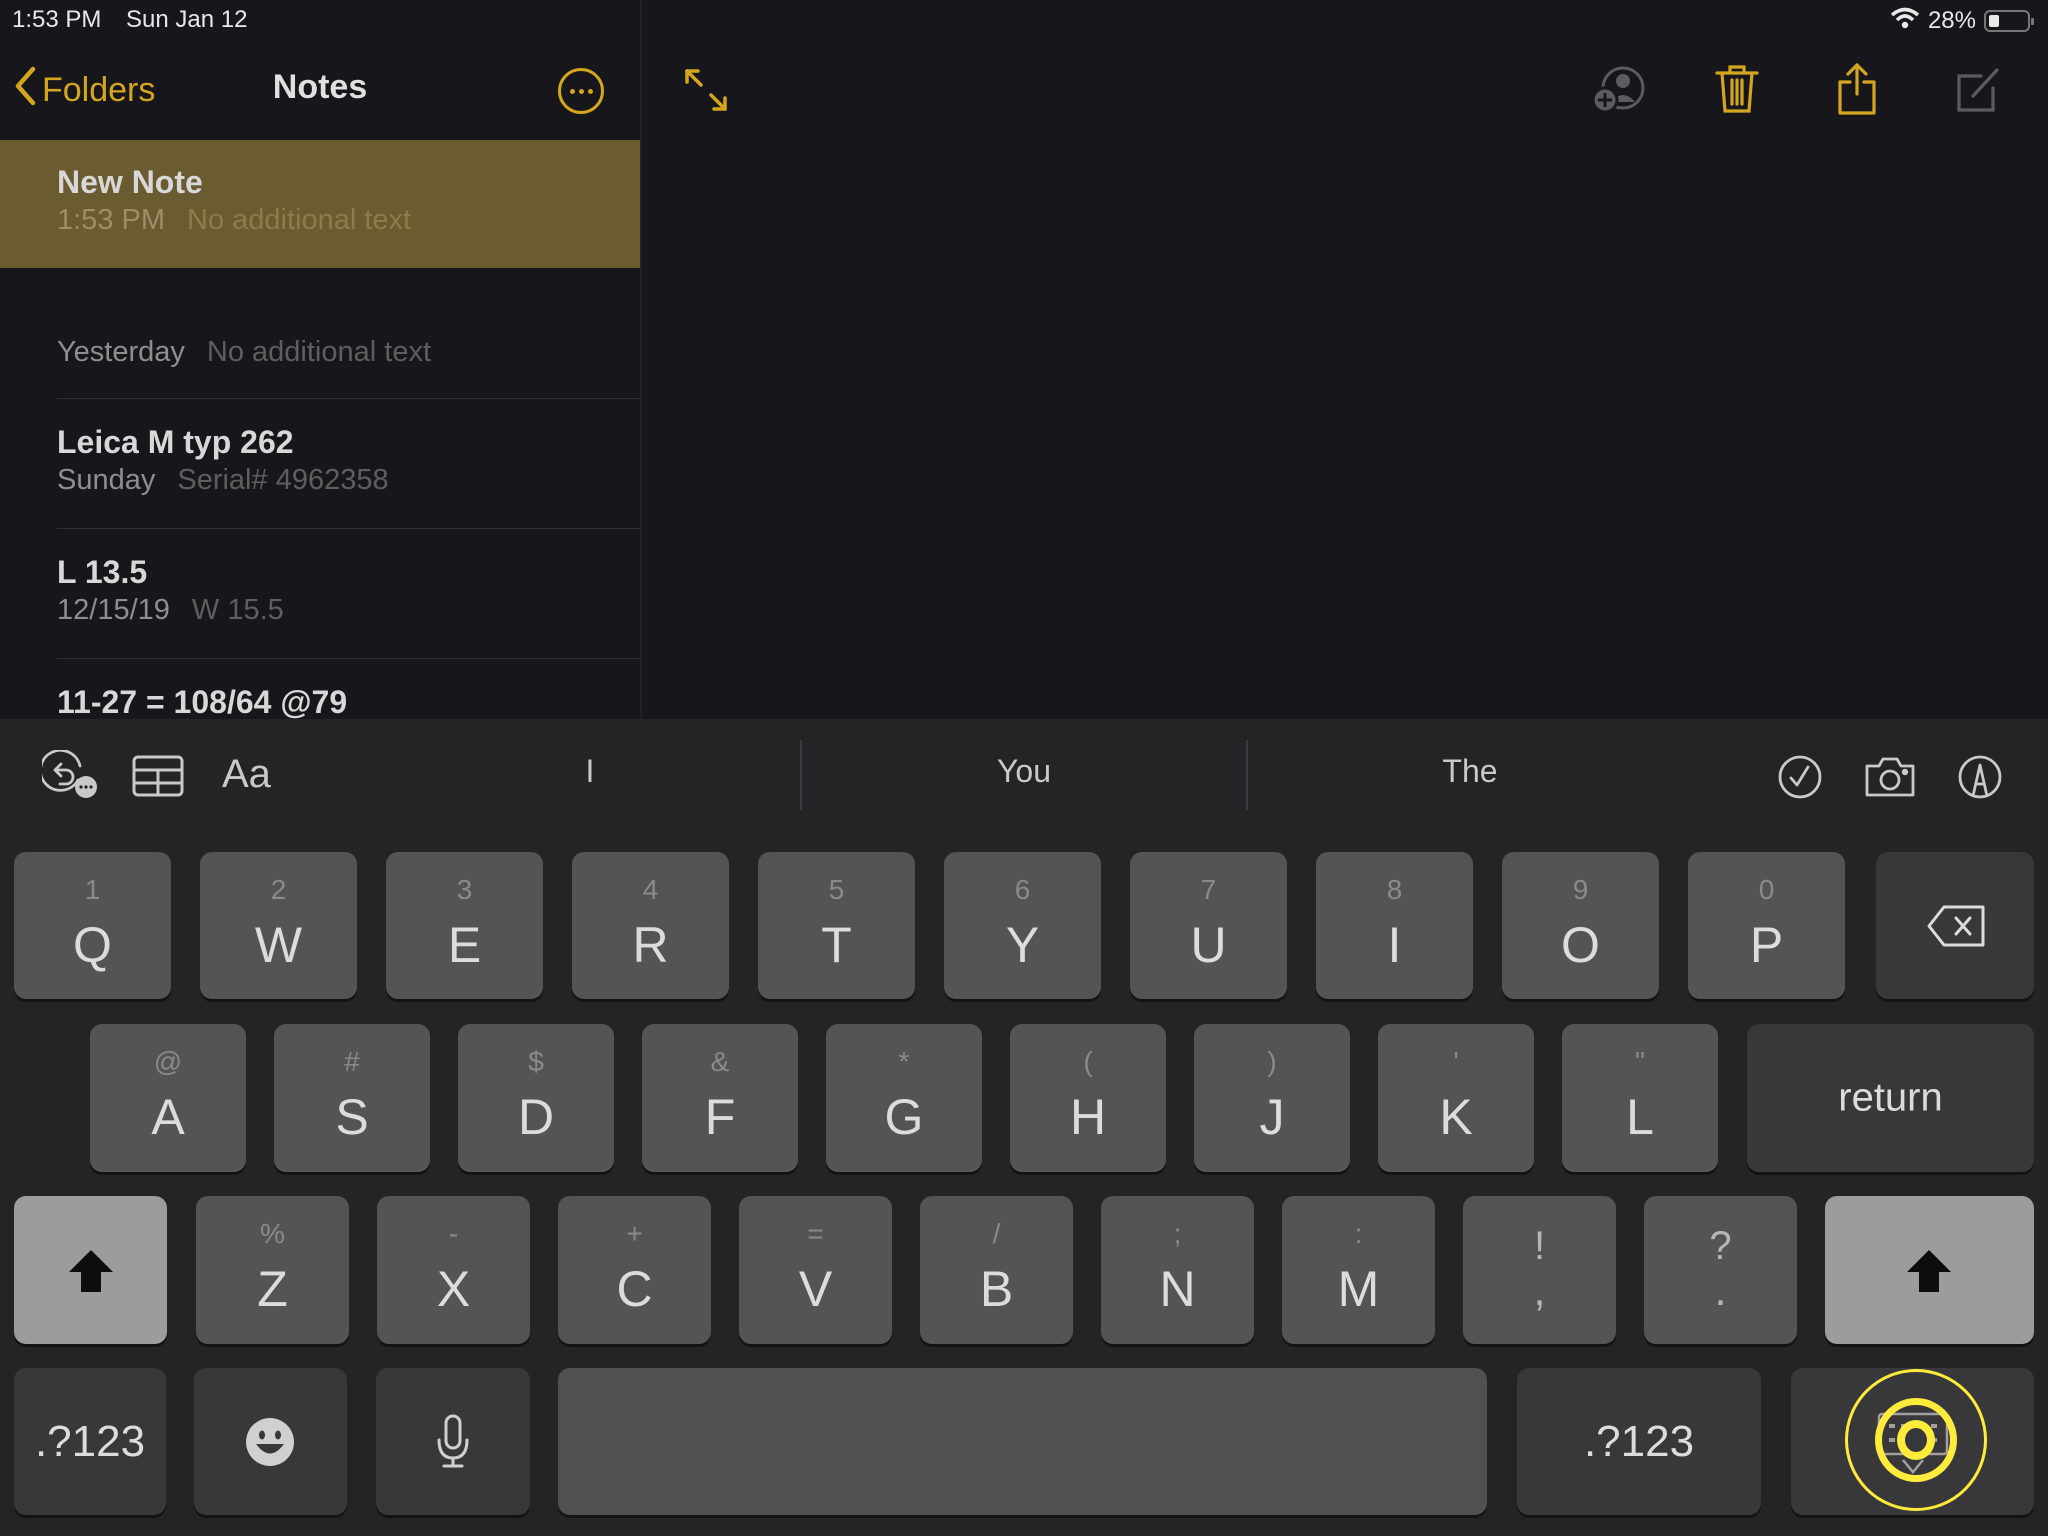 This screenshot has height=1536, width=2048. Describe the element at coordinates (1905, 21) in the screenshot. I see `wifi-icon` at that location.